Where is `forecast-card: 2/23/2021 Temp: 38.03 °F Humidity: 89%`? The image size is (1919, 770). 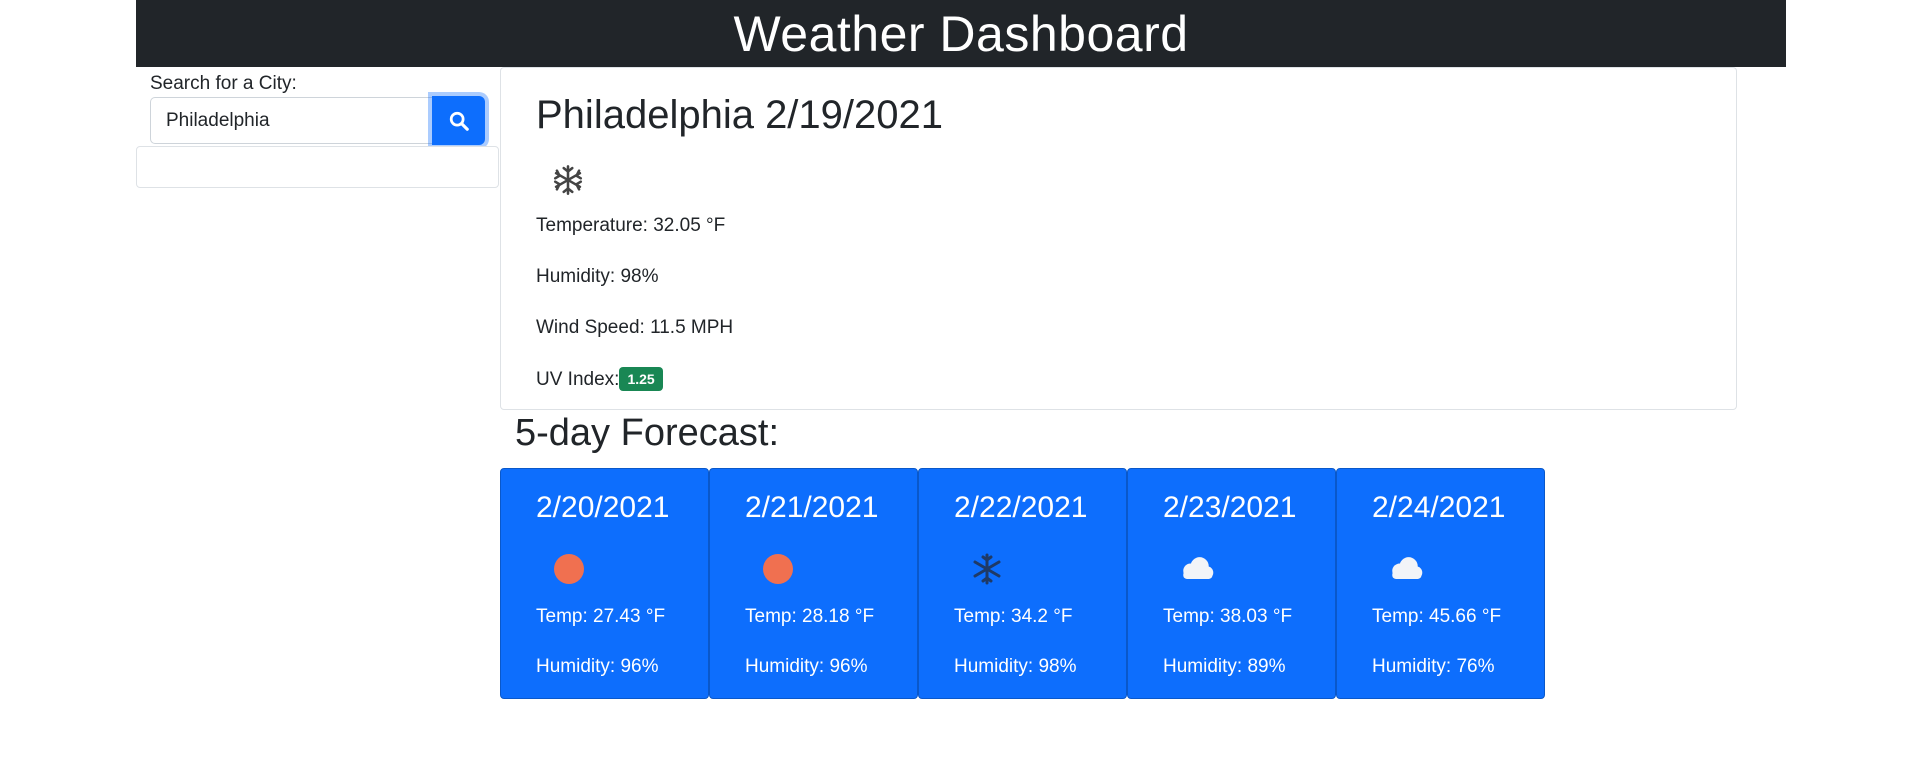 forecast-card: 2/23/2021 Temp: 38.03 °F Humidity: 89% is located at coordinates (1231, 583).